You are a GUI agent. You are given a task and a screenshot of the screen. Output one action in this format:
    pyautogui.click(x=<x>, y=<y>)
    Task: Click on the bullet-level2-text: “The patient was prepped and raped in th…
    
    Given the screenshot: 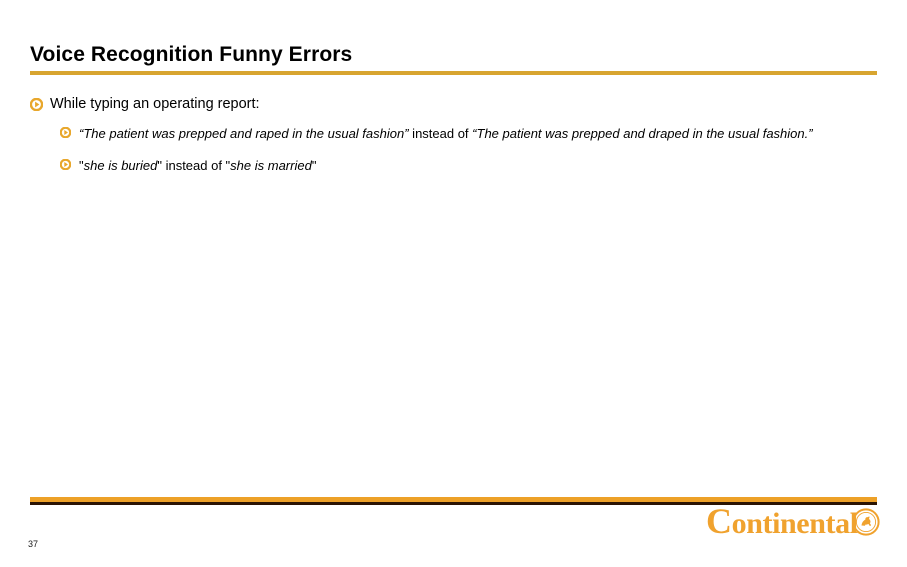 What is the action you would take?
    pyautogui.click(x=446, y=133)
    